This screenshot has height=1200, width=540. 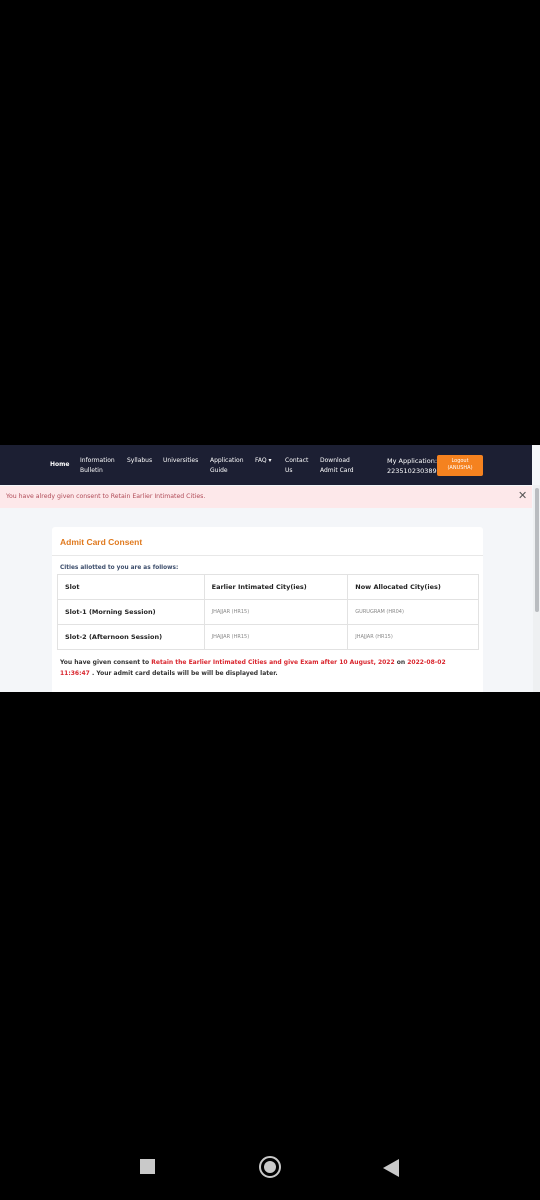 What do you see at coordinates (267, 555) in the screenshot?
I see `card-divider` at bounding box center [267, 555].